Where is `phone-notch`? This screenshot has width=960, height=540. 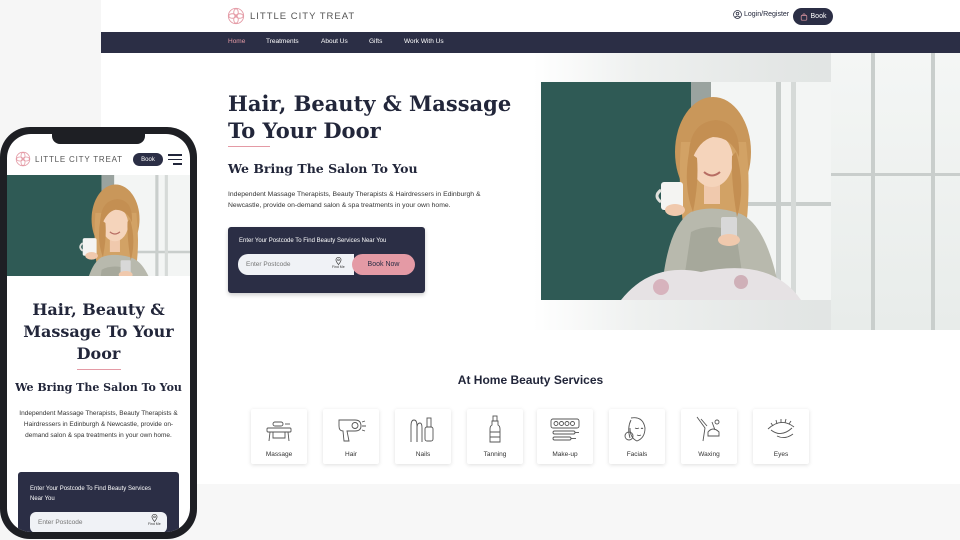
phone-notch is located at coordinates (98, 139).